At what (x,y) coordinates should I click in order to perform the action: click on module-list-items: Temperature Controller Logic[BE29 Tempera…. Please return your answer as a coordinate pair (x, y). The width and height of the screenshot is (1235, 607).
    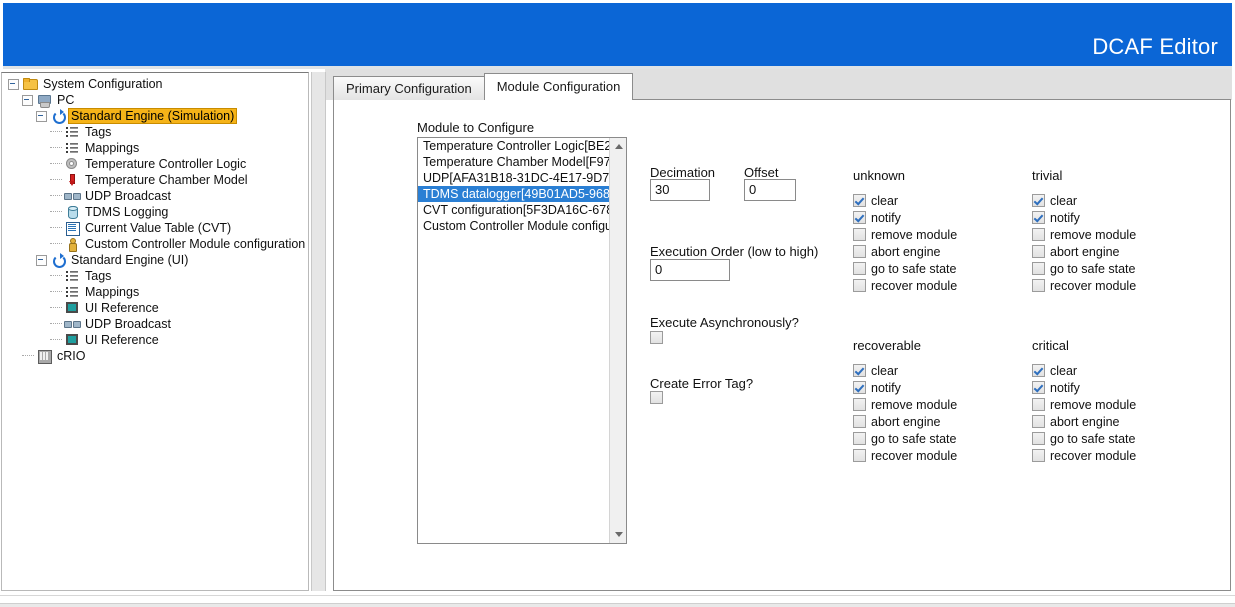
    Looking at the image, I should click on (514, 186).